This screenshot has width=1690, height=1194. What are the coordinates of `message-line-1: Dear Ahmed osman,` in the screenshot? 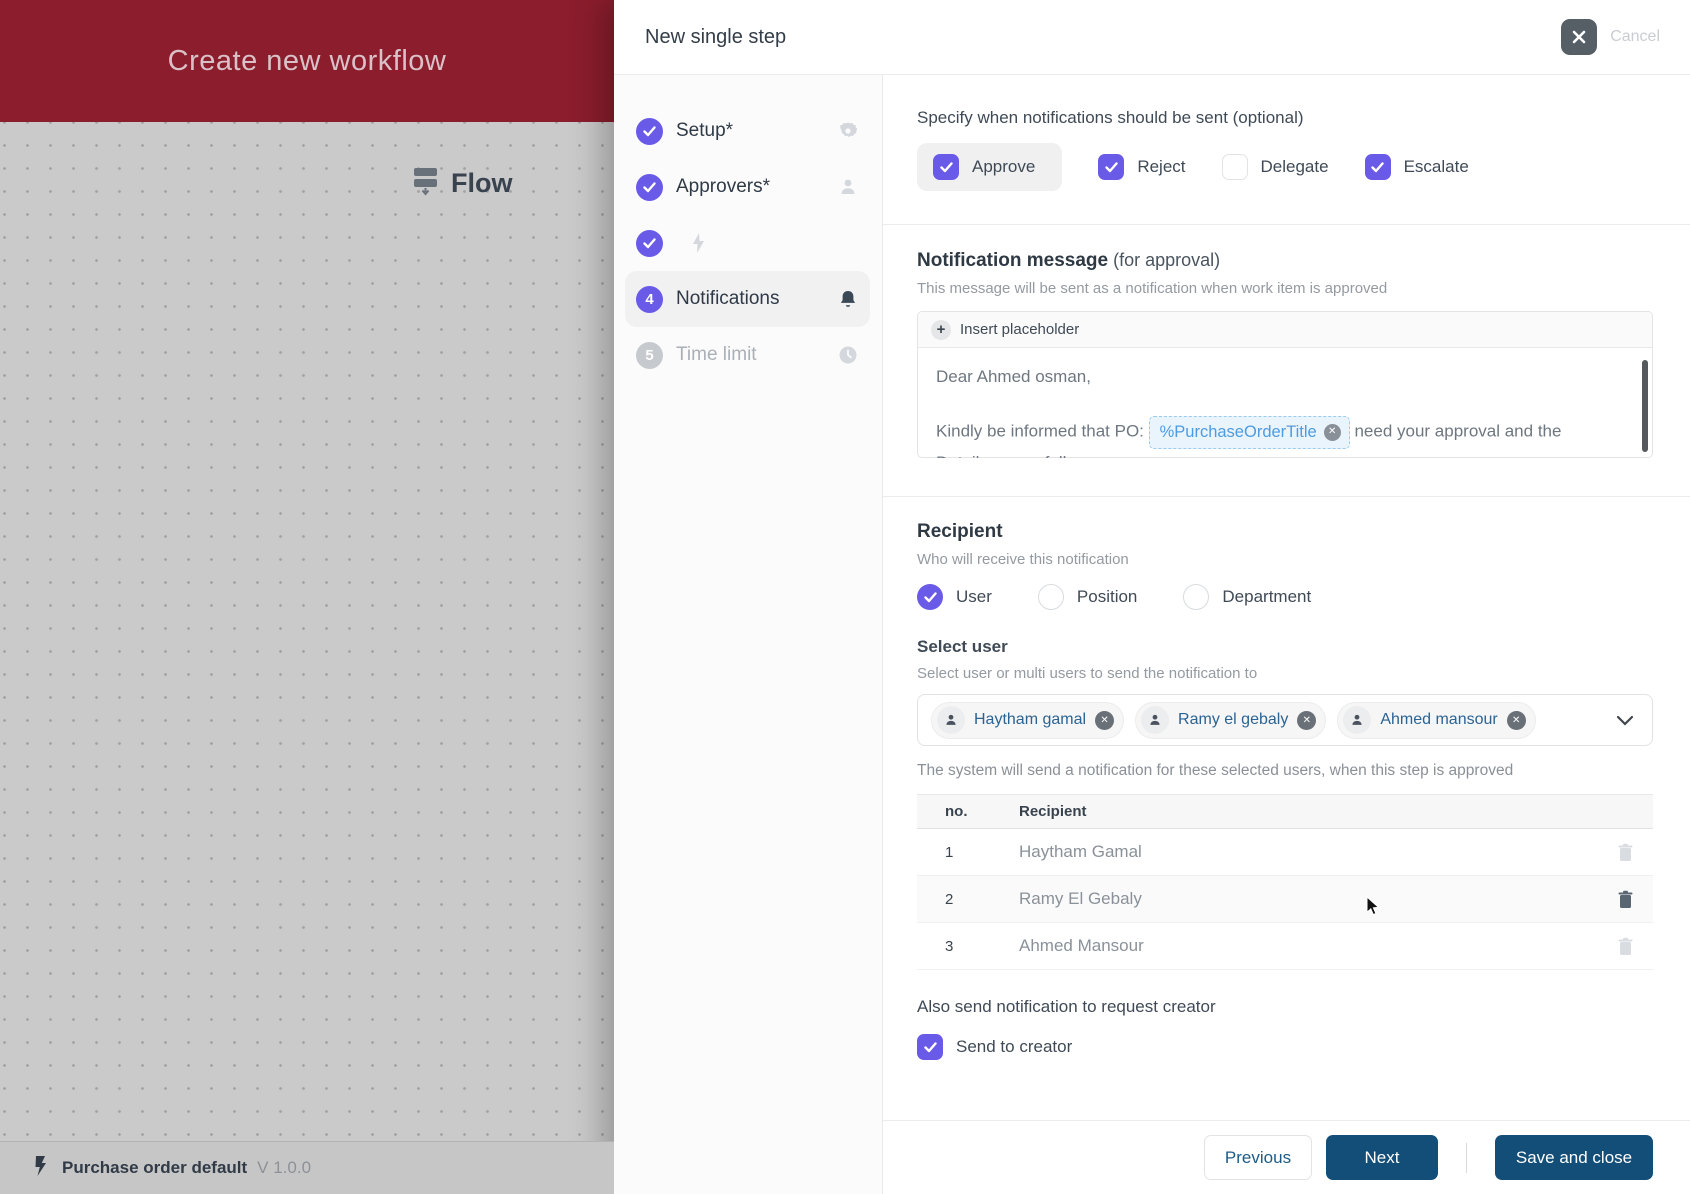 It's located at (1013, 376).